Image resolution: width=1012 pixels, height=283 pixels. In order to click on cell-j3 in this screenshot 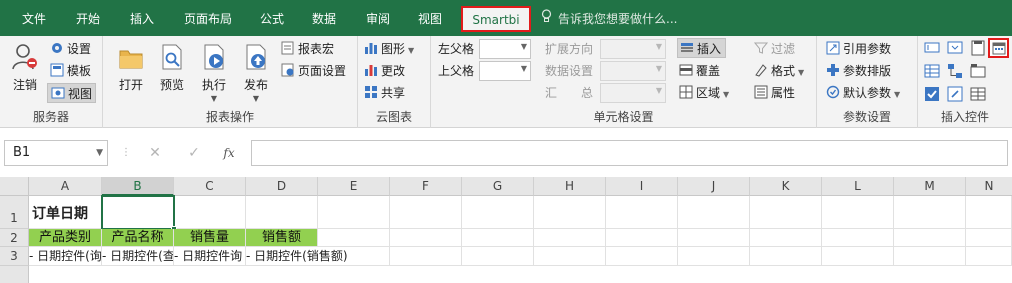, I will do `click(714, 256)`.